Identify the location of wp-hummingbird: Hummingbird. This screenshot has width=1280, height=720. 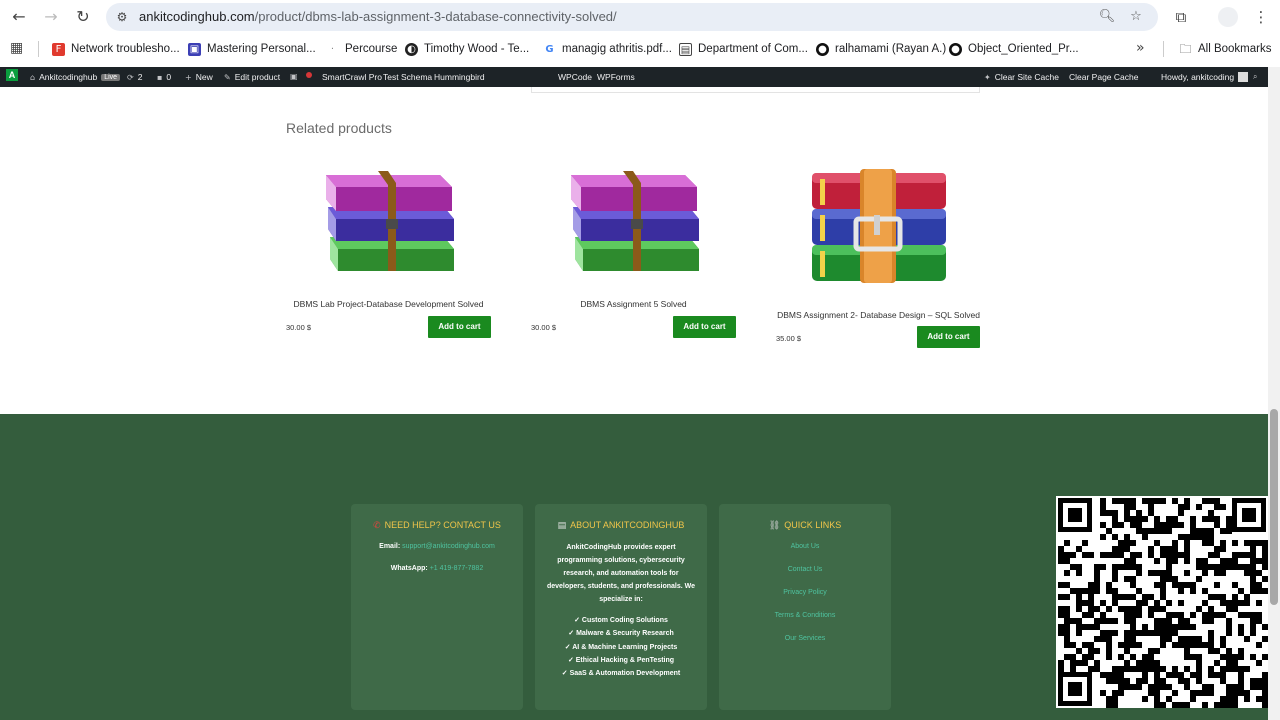
(459, 77).